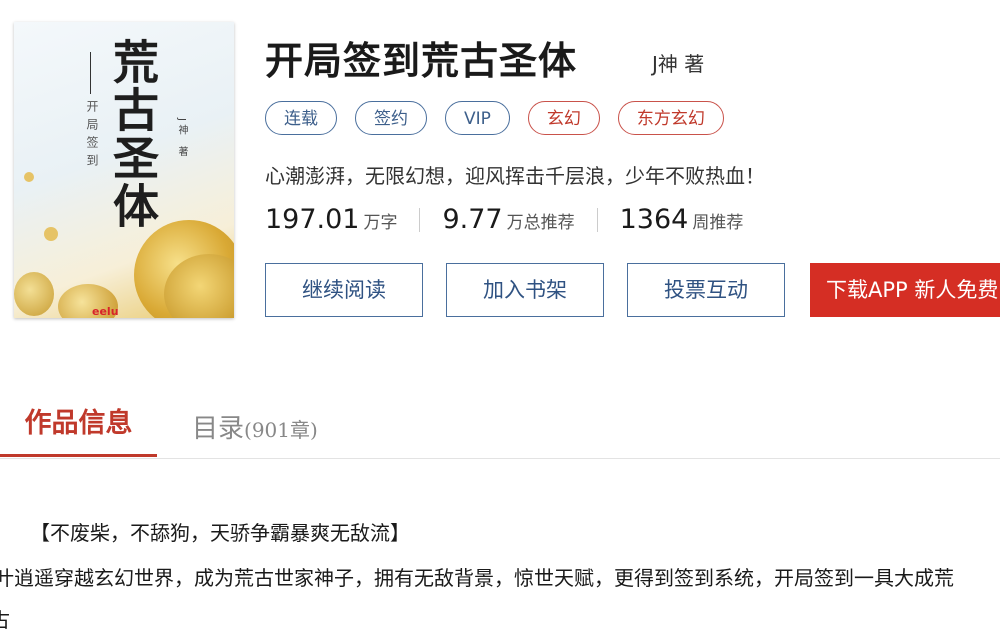 This screenshot has height=631, width=1000. Describe the element at coordinates (5, 617) in the screenshot. I see `intro-paragraph-continued: 古` at that location.